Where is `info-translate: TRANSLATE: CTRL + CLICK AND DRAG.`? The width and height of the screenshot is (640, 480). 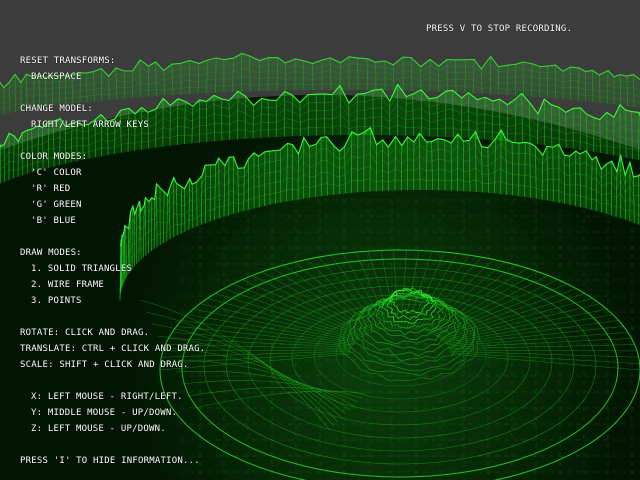
info-translate: TRANSLATE: CTRL + CLICK AND DRAG. is located at coordinates (113, 349).